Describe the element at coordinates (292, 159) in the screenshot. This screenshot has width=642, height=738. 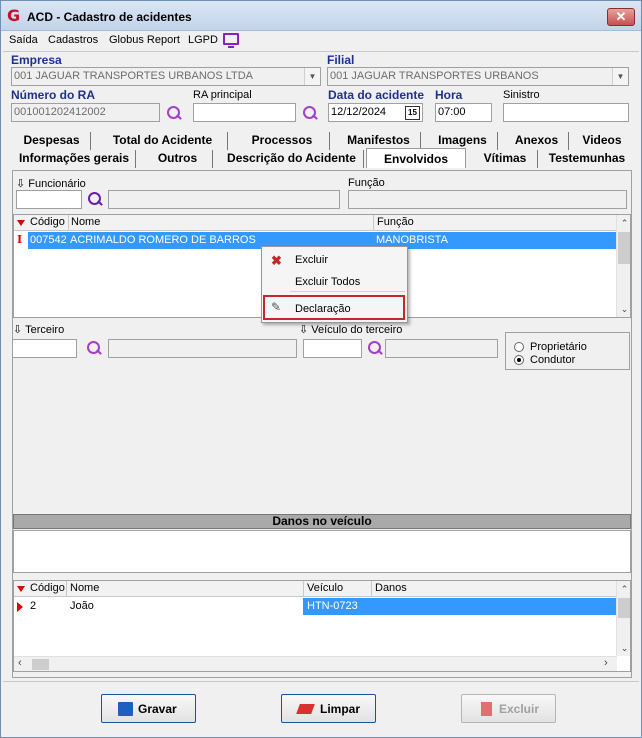
I see `tab-descricao-acidente: Descrição do Acidente` at that location.